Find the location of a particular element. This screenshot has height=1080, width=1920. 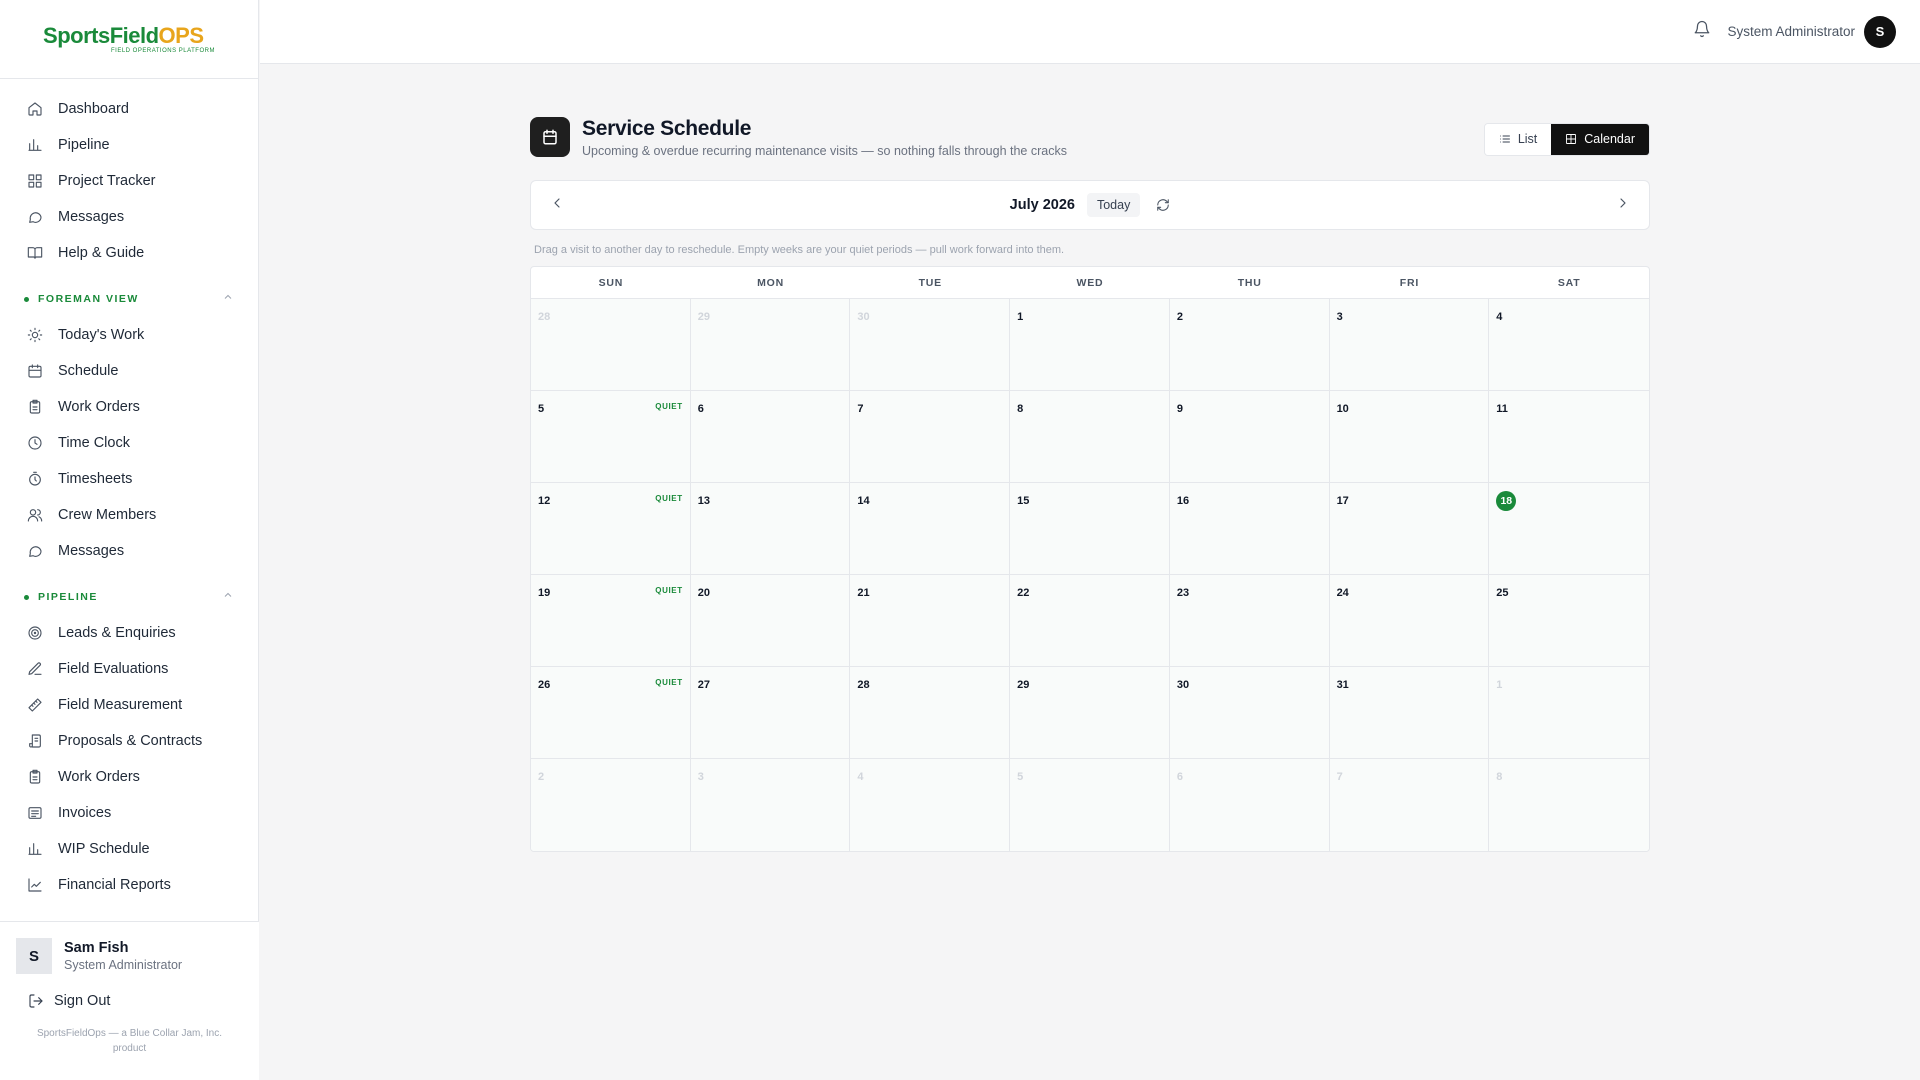

sidebar-item-label: Messages is located at coordinates (91, 217).